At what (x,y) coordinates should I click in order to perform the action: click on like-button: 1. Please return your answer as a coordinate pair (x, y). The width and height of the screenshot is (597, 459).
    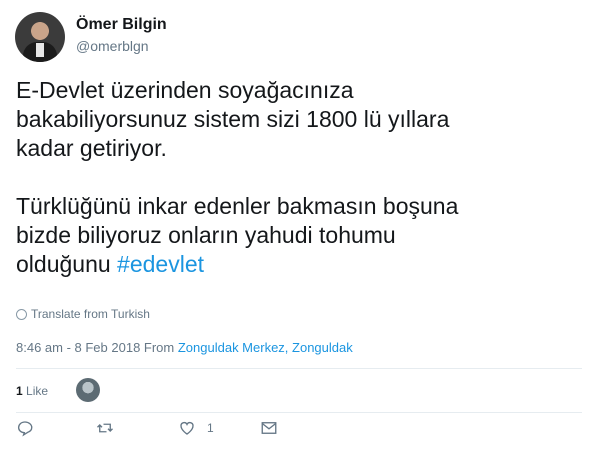
    Looking at the image, I should click on (196, 428).